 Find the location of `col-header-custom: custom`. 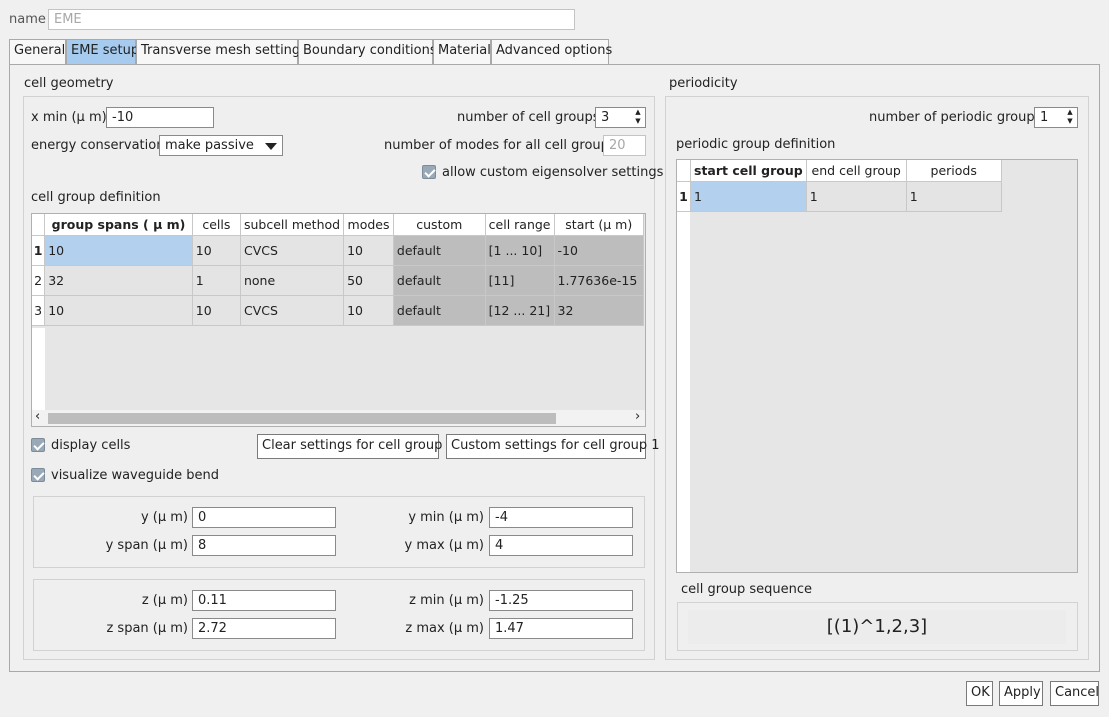

col-header-custom: custom is located at coordinates (439, 225).